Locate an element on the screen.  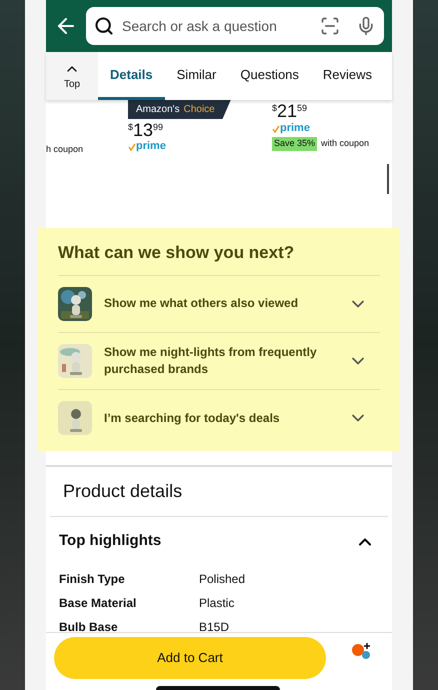
coupon-text: h coupon is located at coordinates (65, 149).